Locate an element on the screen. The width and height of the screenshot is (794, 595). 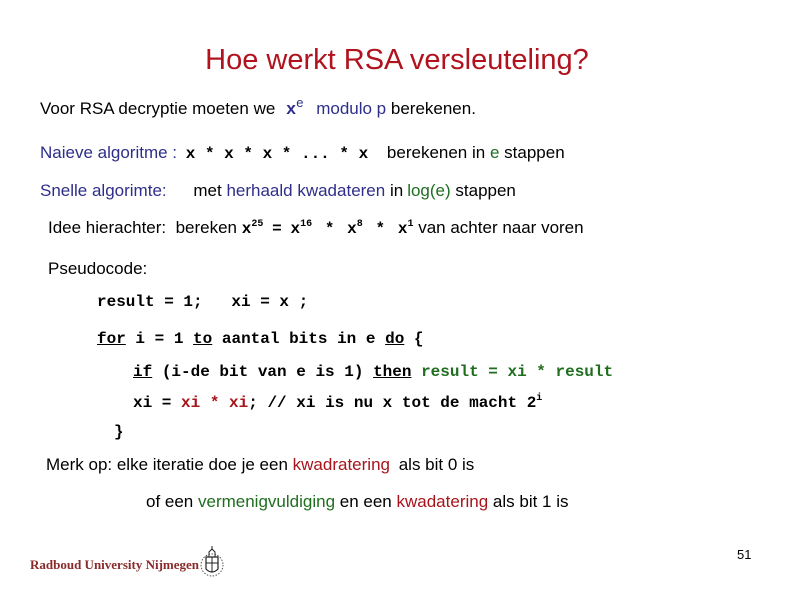
note-2-green: vermenigvuldiging is located at coordinates (267, 501).